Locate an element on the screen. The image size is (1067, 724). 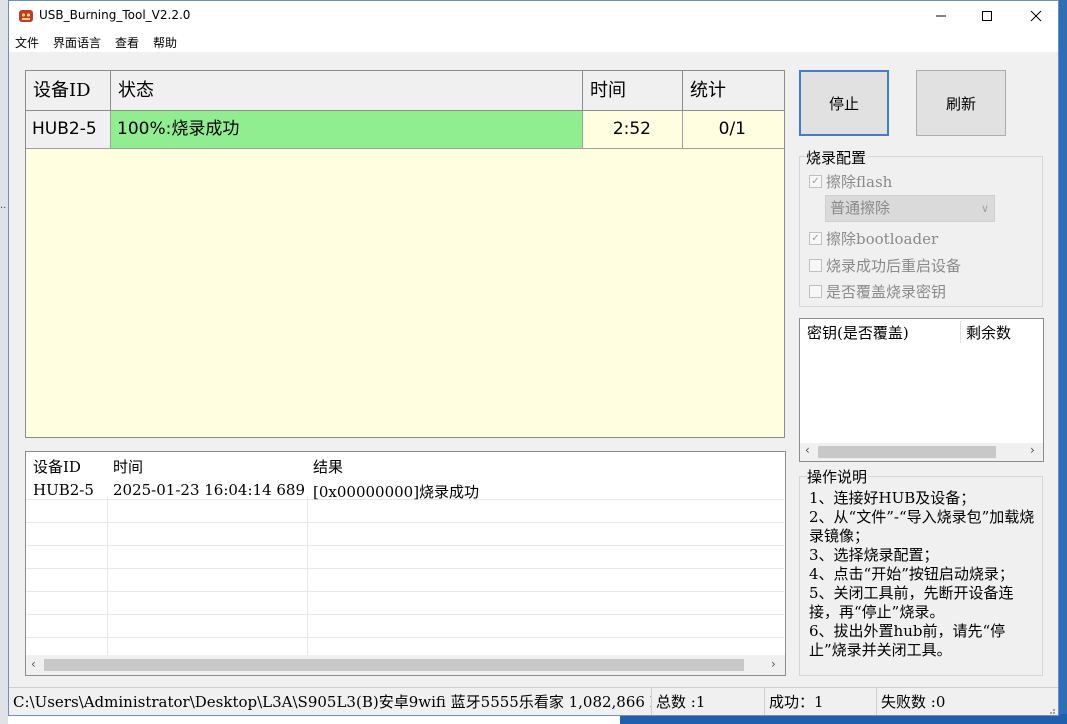
log-header-device-id: 设备ID is located at coordinates (57, 466).